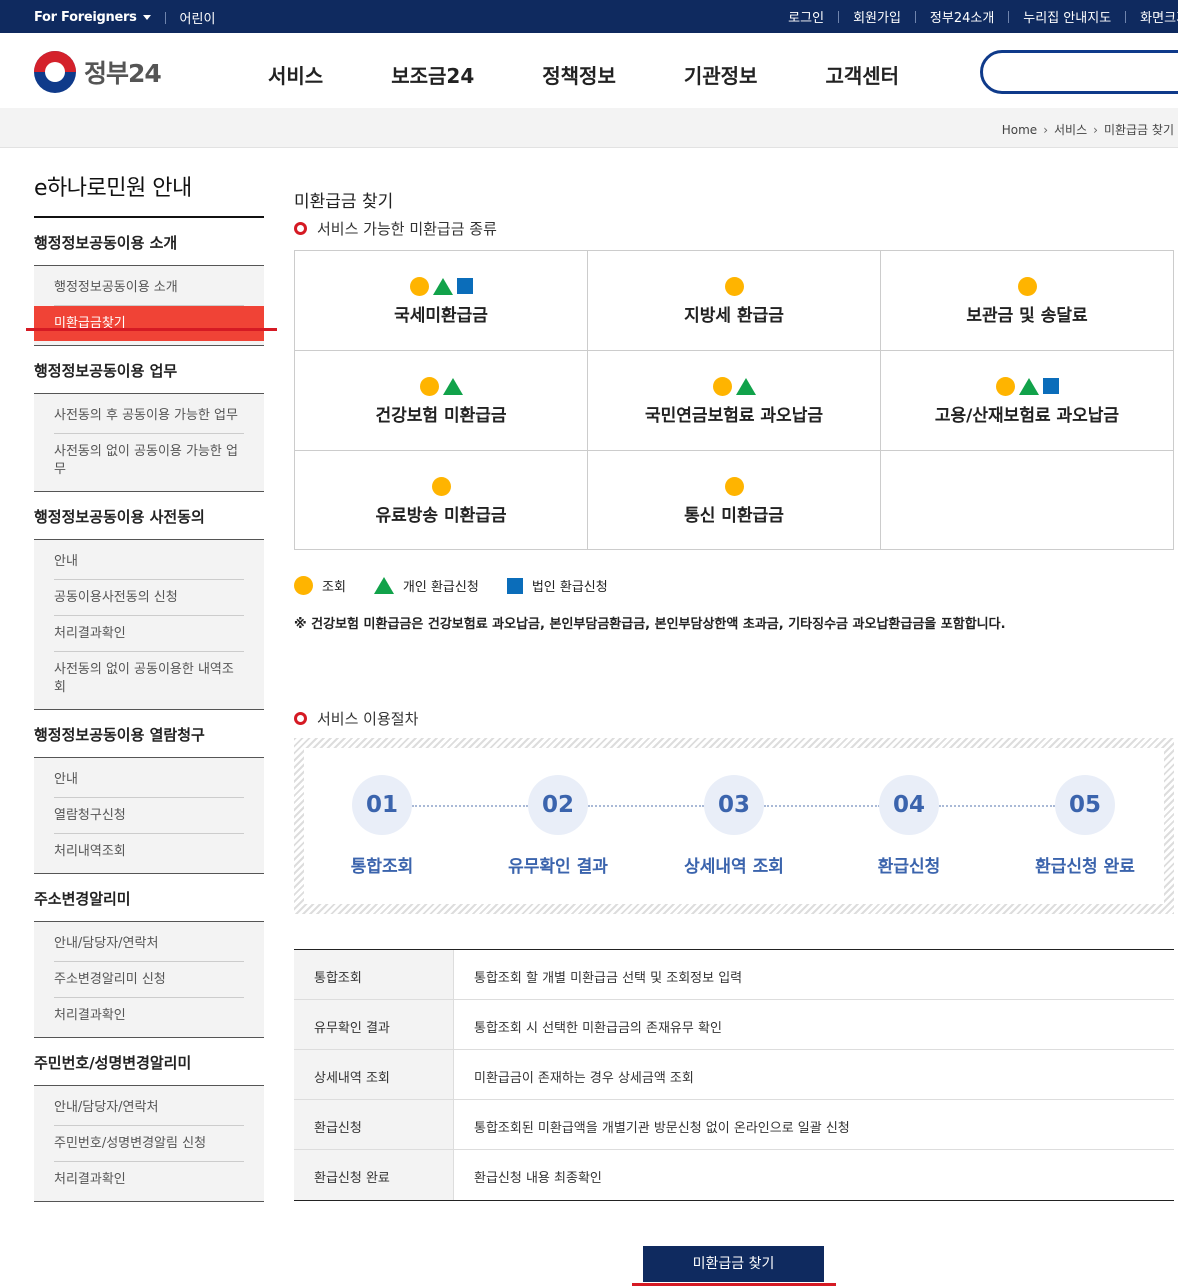 Image resolution: width=1178 pixels, height=1287 pixels. Describe the element at coordinates (198, 17) in the screenshot. I see `kids-link: 어린이` at that location.